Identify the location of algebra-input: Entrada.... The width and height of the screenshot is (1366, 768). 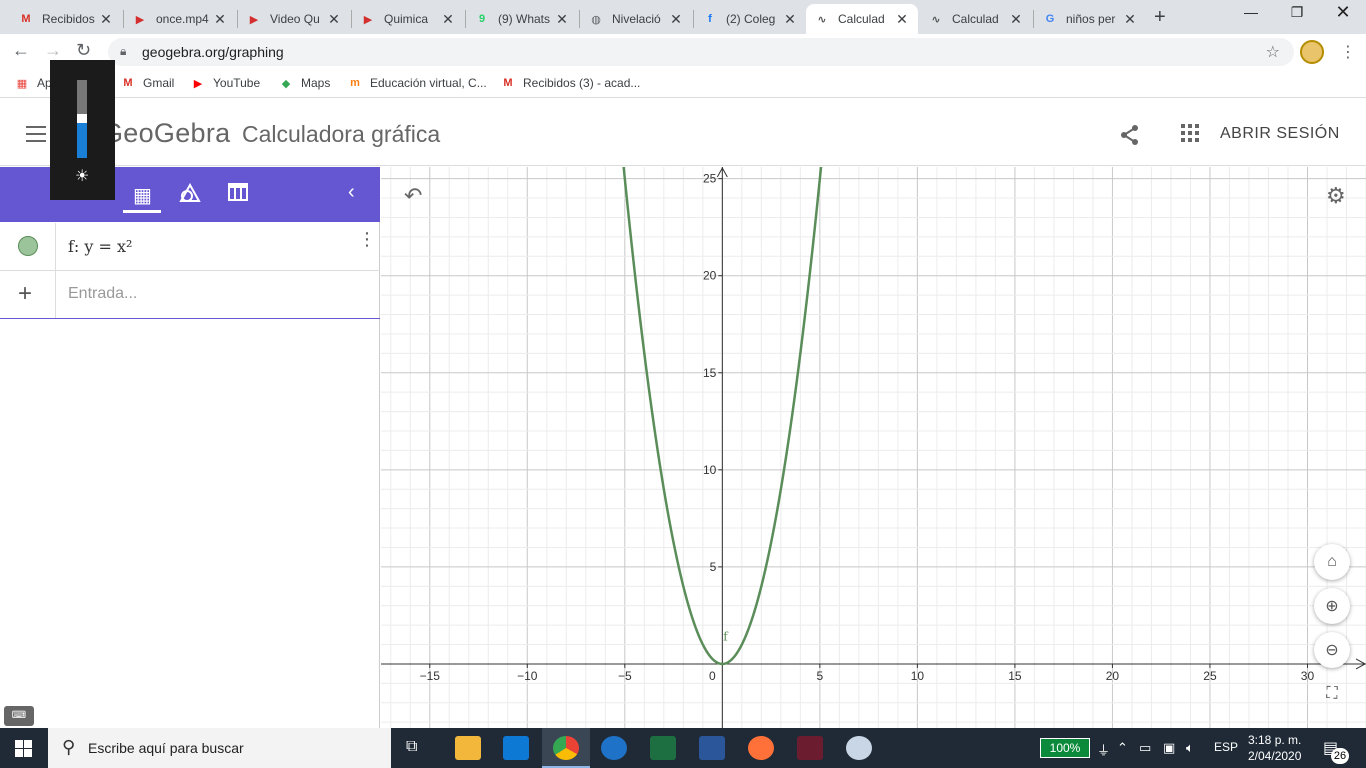
(102, 294).